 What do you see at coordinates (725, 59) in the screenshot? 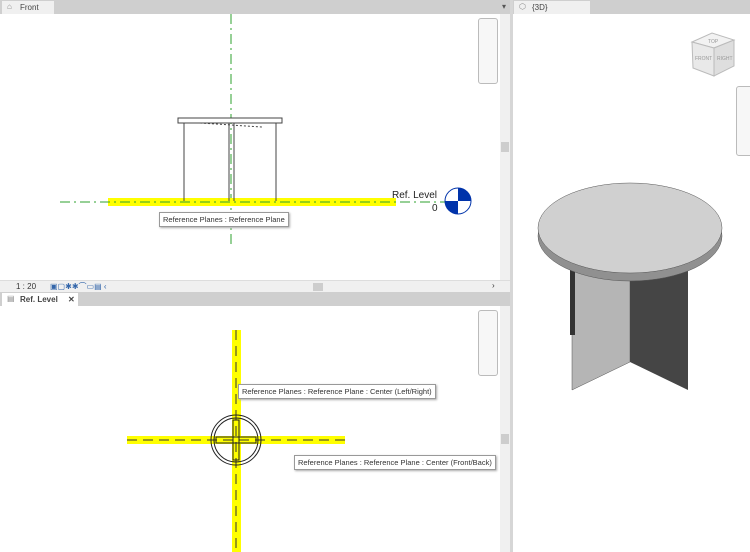
I see `viewcube-right: RIGHT` at bounding box center [725, 59].